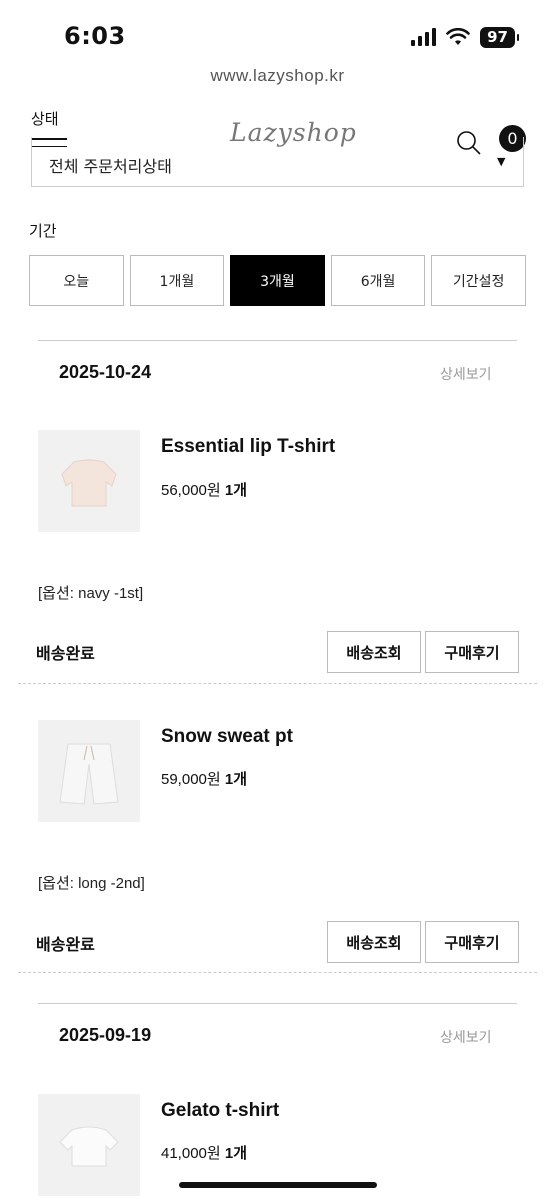 Image resolution: width=555 pixels, height=1200 pixels. Describe the element at coordinates (220, 1111) in the screenshot. I see `product-name: Gelato t-shirt` at that location.